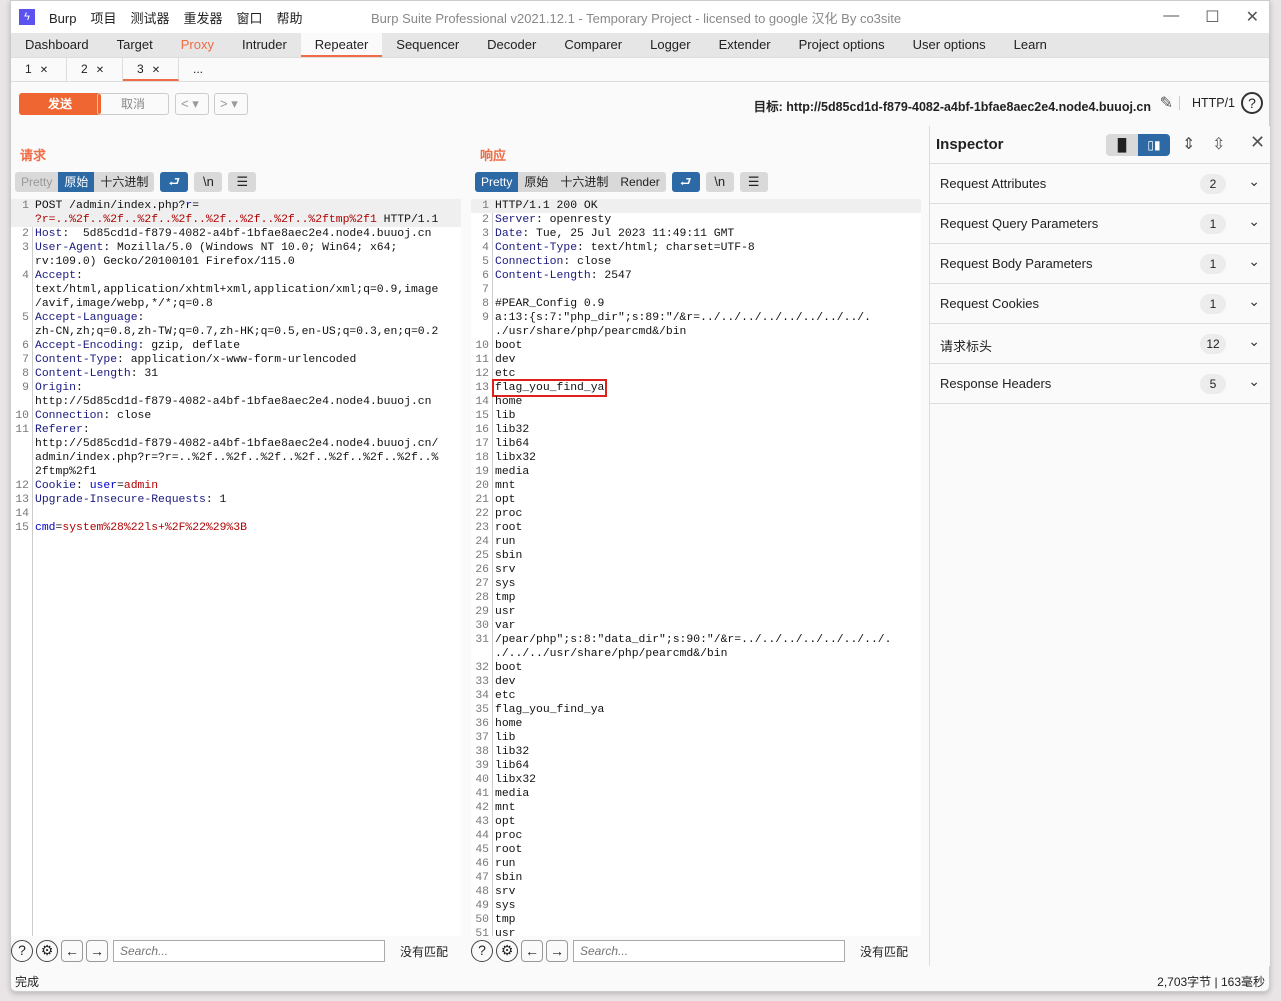  I want to click on tab-project-options: Project options, so click(842, 45).